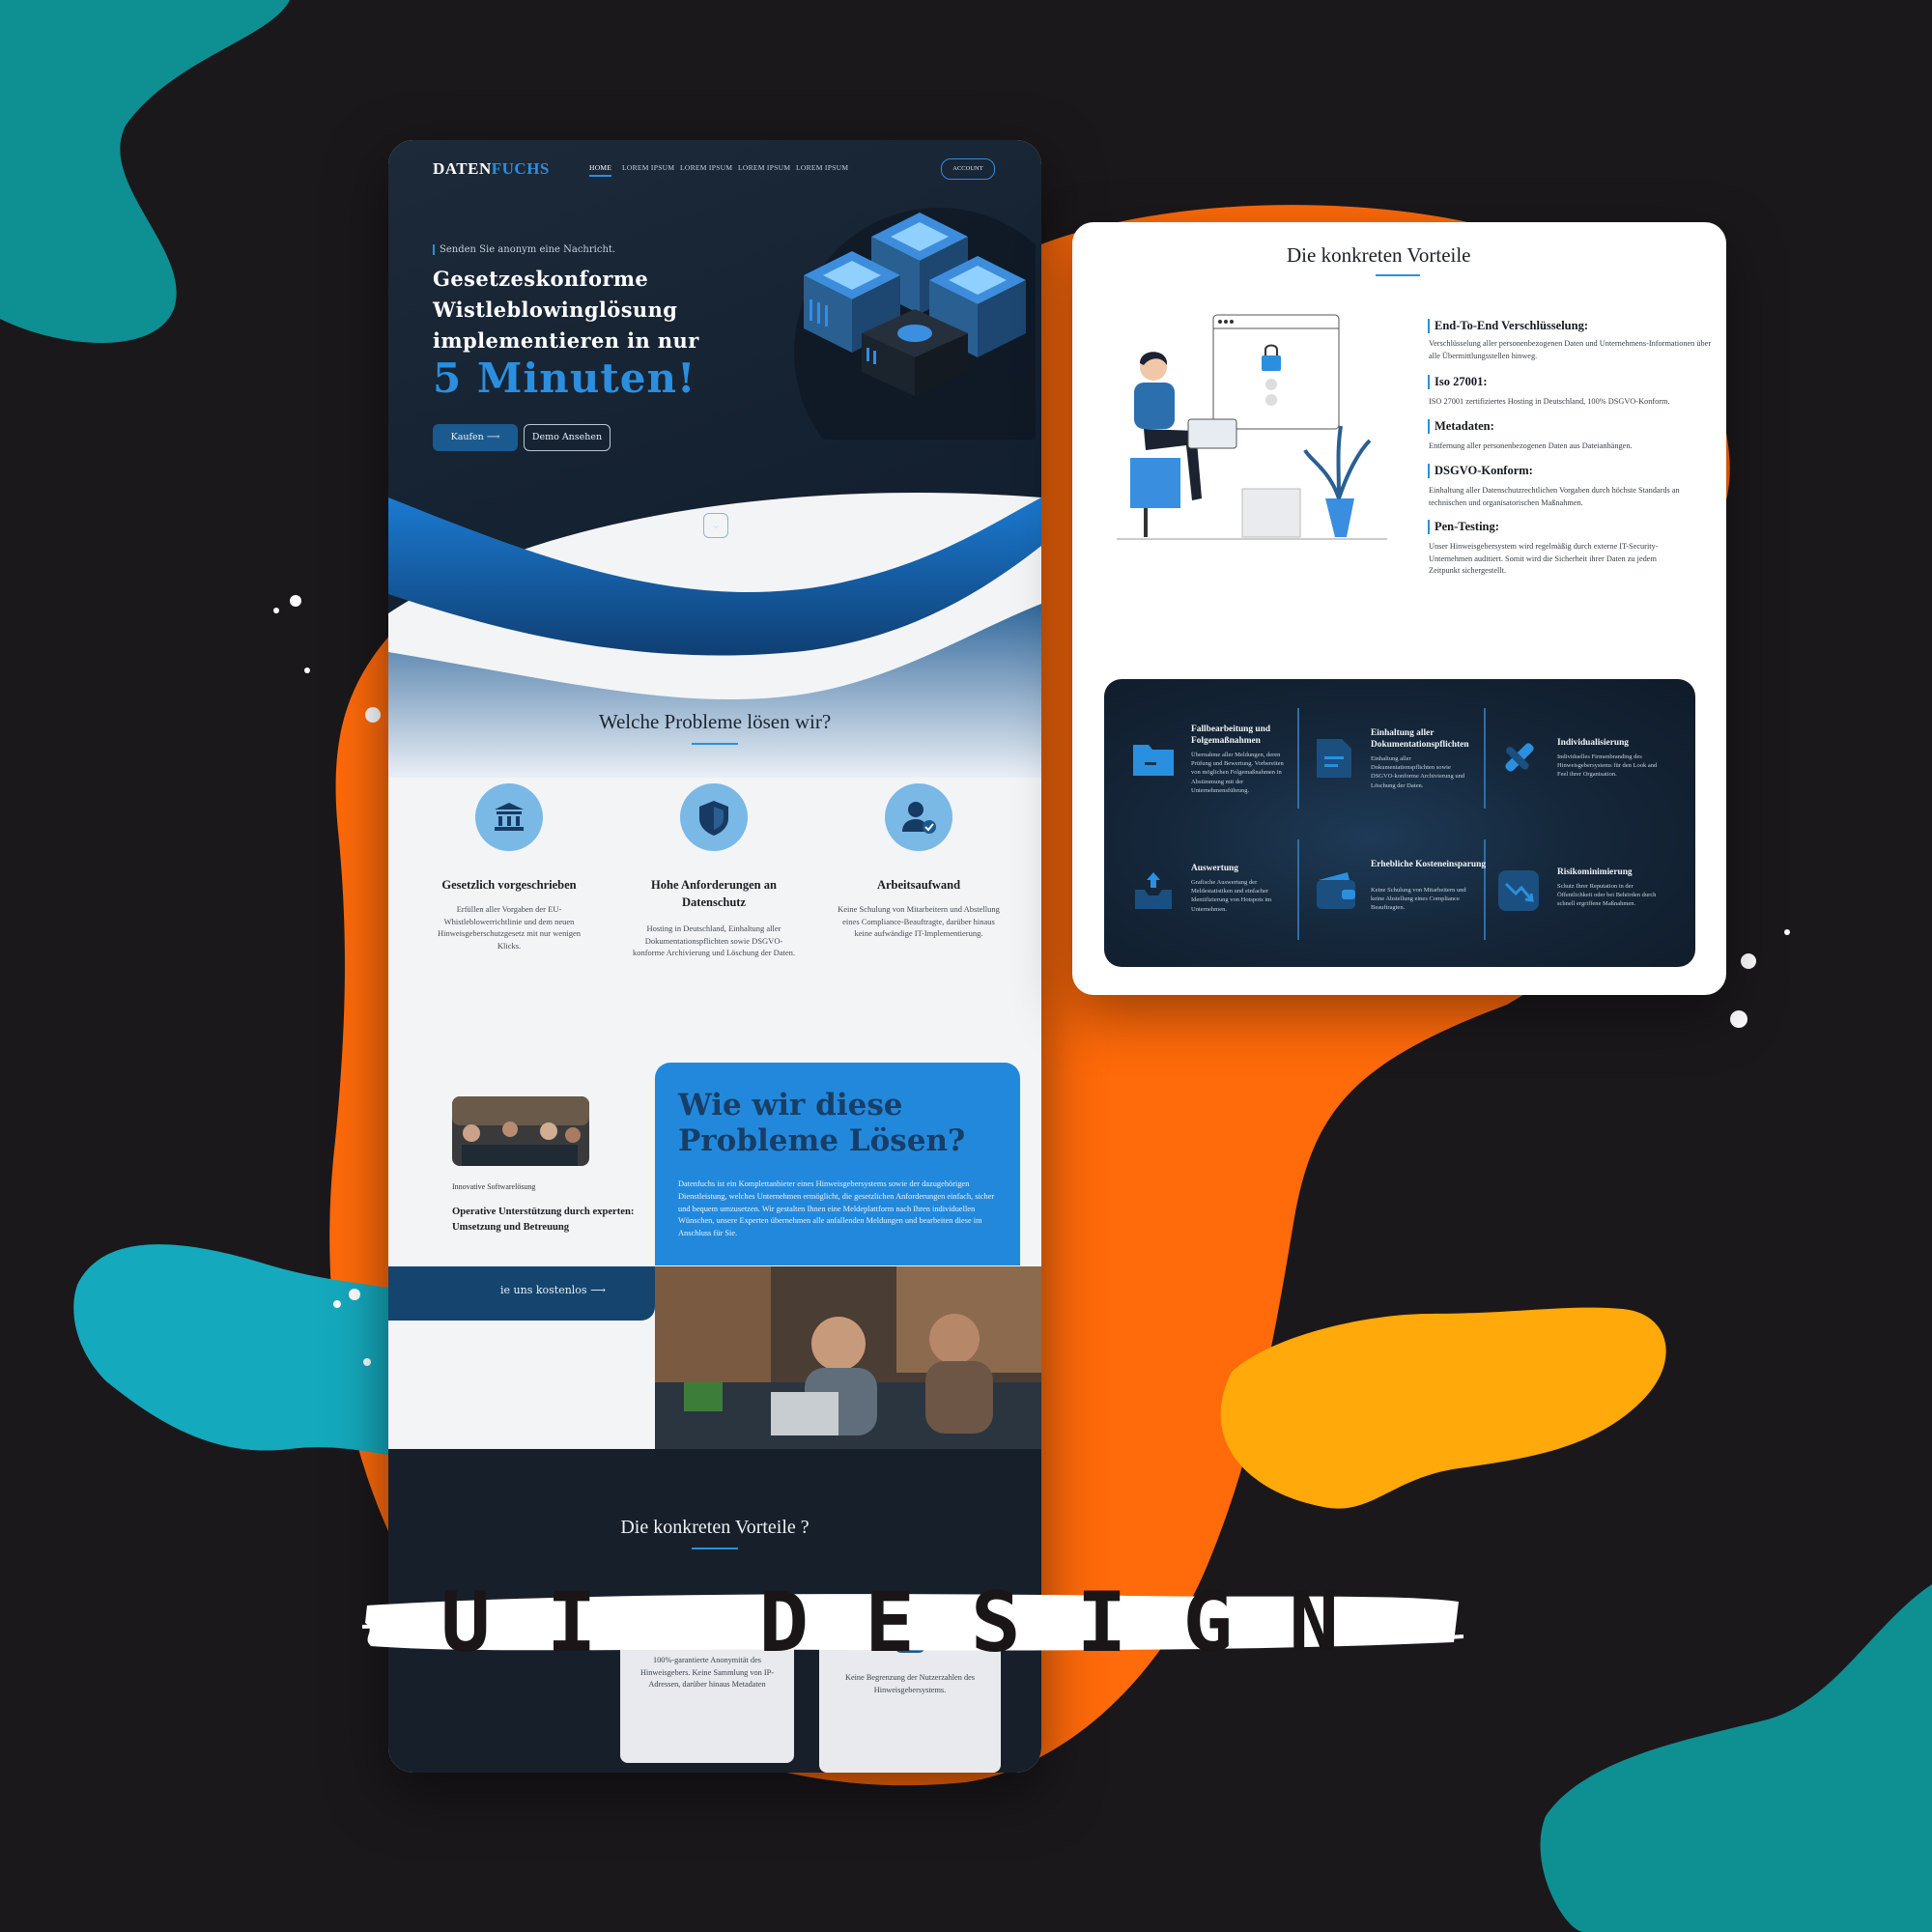 This screenshot has height=1932, width=1932. What do you see at coordinates (1458, 382) in the screenshot?
I see `feature-heading: Iso 27001:` at bounding box center [1458, 382].